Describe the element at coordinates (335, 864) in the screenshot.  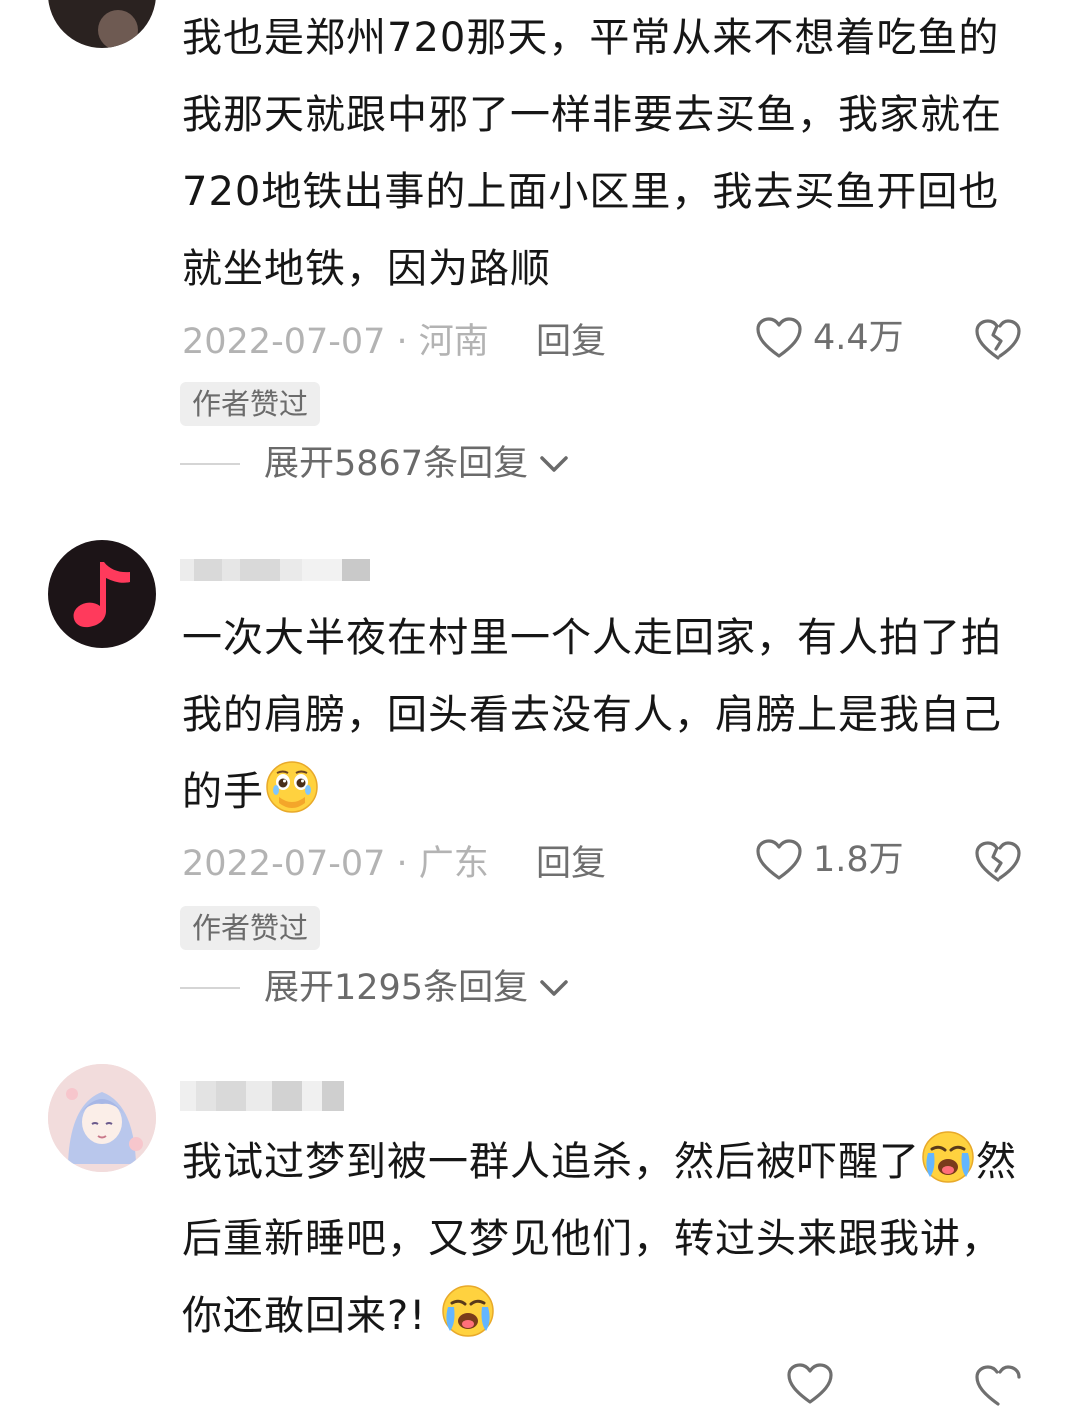
I see `comment-date-location: 2022-07-07 · 广东` at that location.